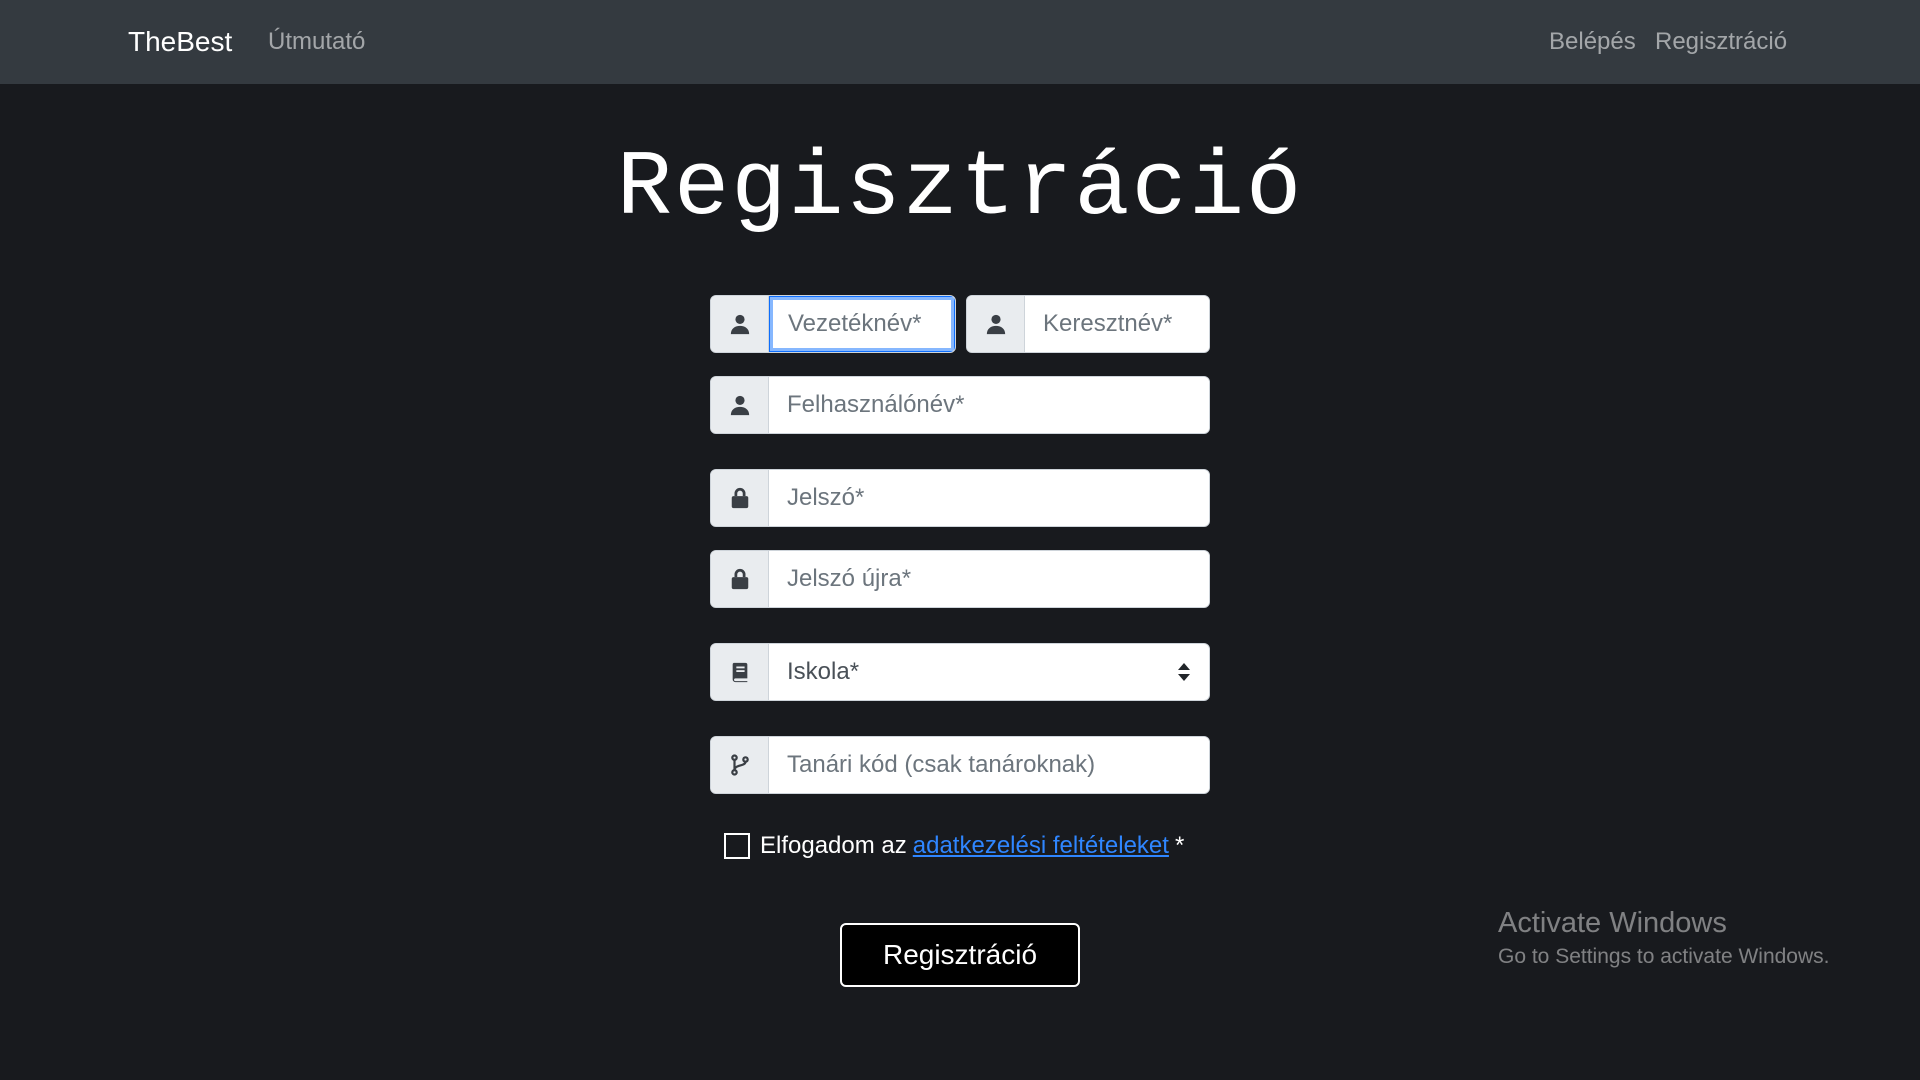  Describe the element at coordinates (989, 405) in the screenshot. I see `username-input` at that location.